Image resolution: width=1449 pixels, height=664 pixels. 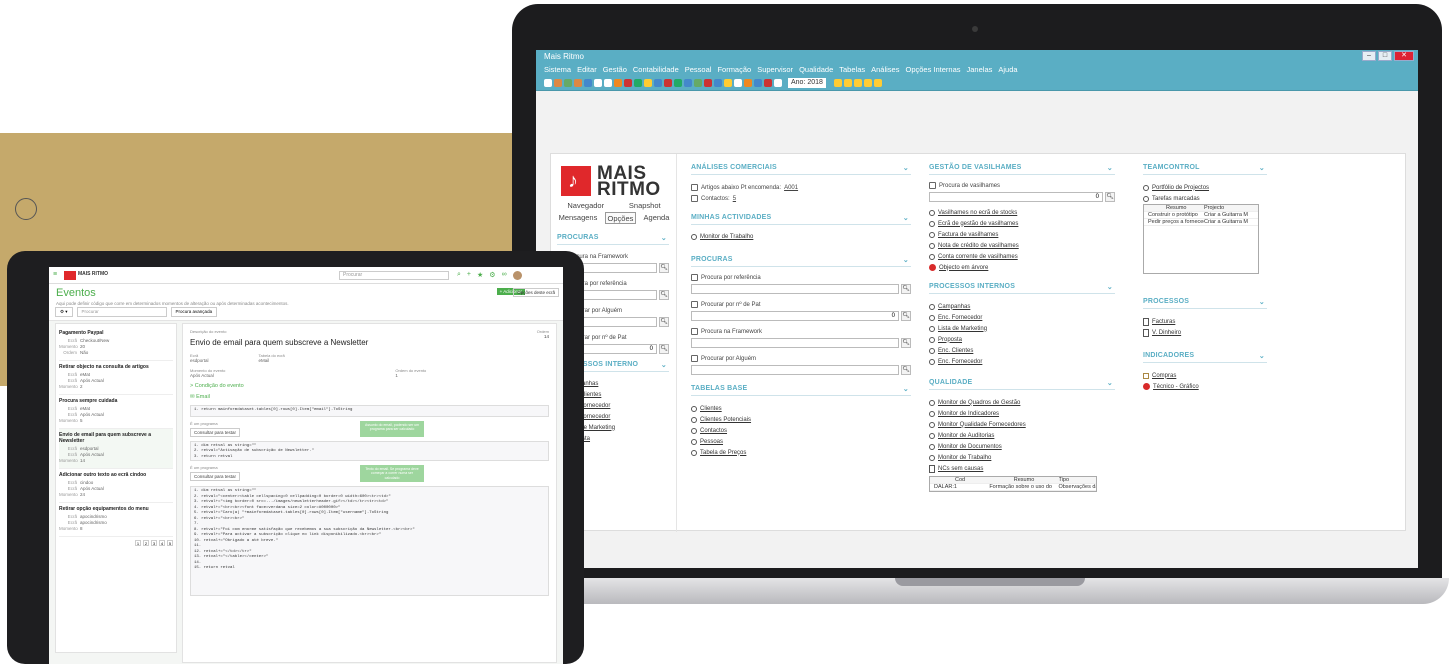 What do you see at coordinates (1205, 332) in the screenshot?
I see `link-v-dinheiro: V. Dinheiro` at bounding box center [1205, 332].